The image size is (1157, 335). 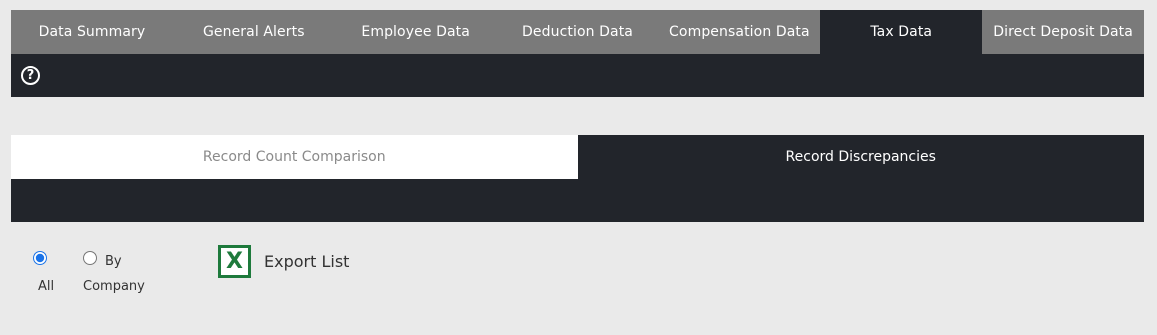 What do you see at coordinates (1063, 32) in the screenshot?
I see `tab-direct-deposit-data: Direct Deposit Data` at bounding box center [1063, 32].